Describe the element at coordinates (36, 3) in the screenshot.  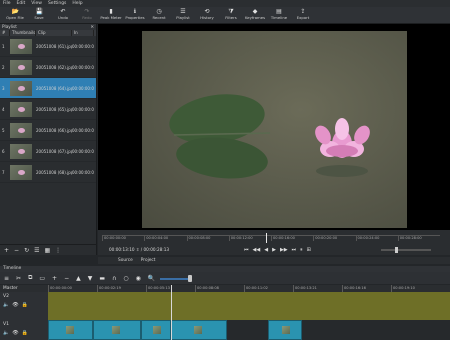
I see `menu-view: View` at that location.